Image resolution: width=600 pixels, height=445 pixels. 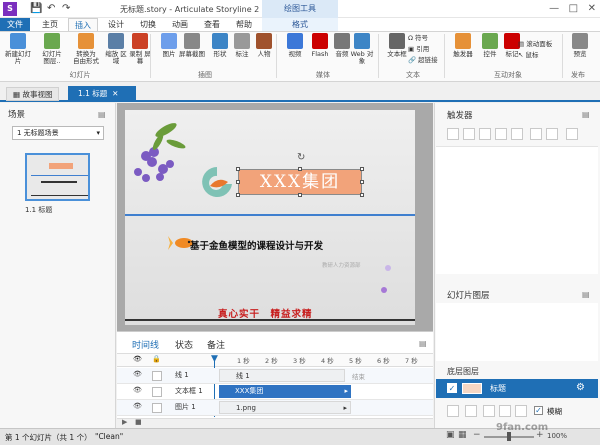 What do you see at coordinates (50, 24) in the screenshot?
I see `tab-home: 主页` at bounding box center [50, 24].